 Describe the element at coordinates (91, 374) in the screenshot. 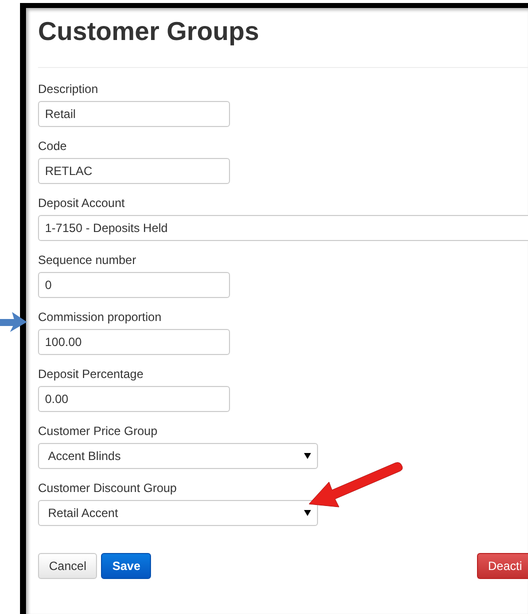

I see `field-label: Deposit Percentage` at that location.